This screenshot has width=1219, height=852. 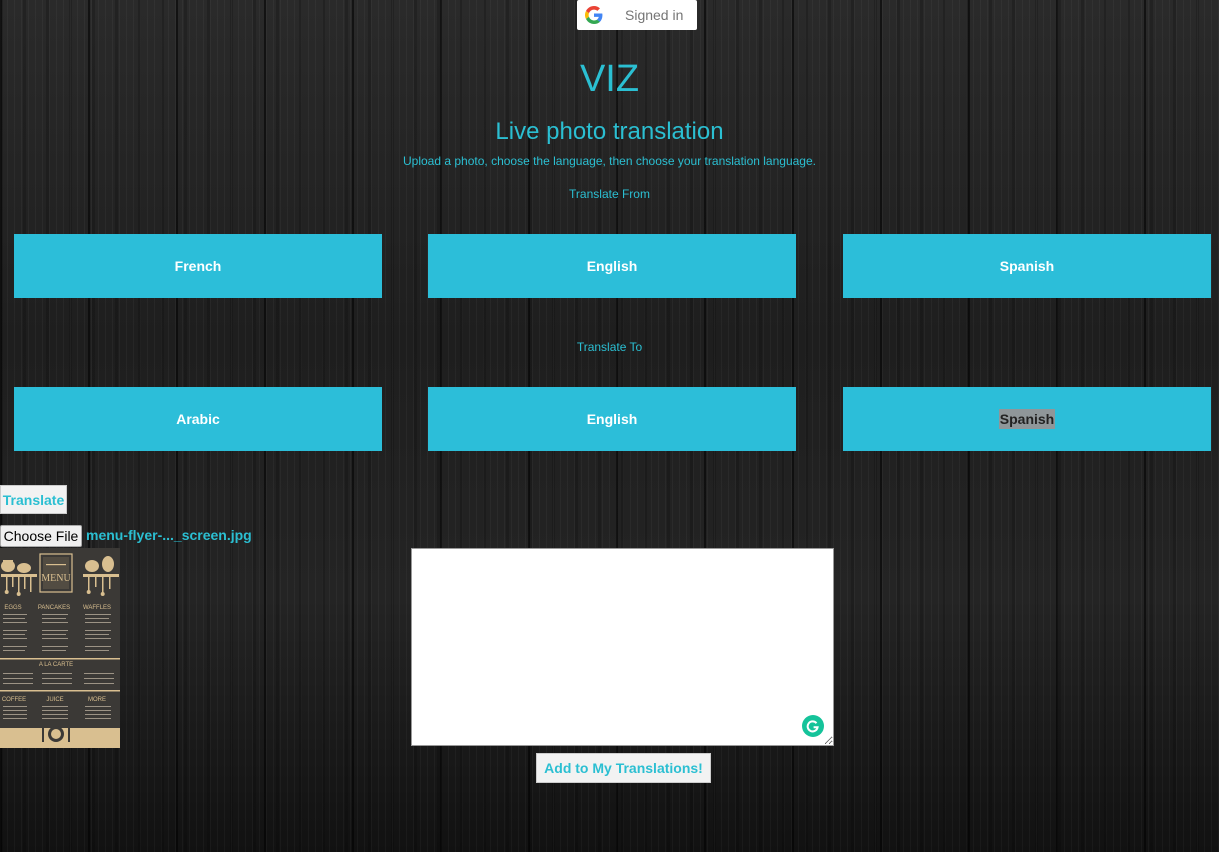 I want to click on grammarly-icon, so click(x=813, y=726).